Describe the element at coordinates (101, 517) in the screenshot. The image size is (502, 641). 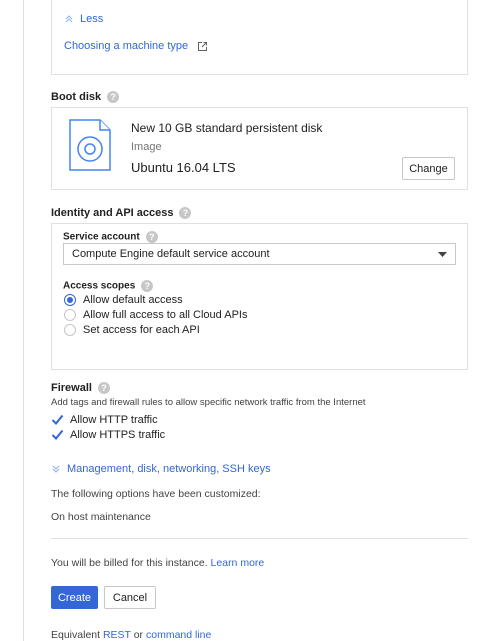
I see `customized-item: On host maintenance` at that location.